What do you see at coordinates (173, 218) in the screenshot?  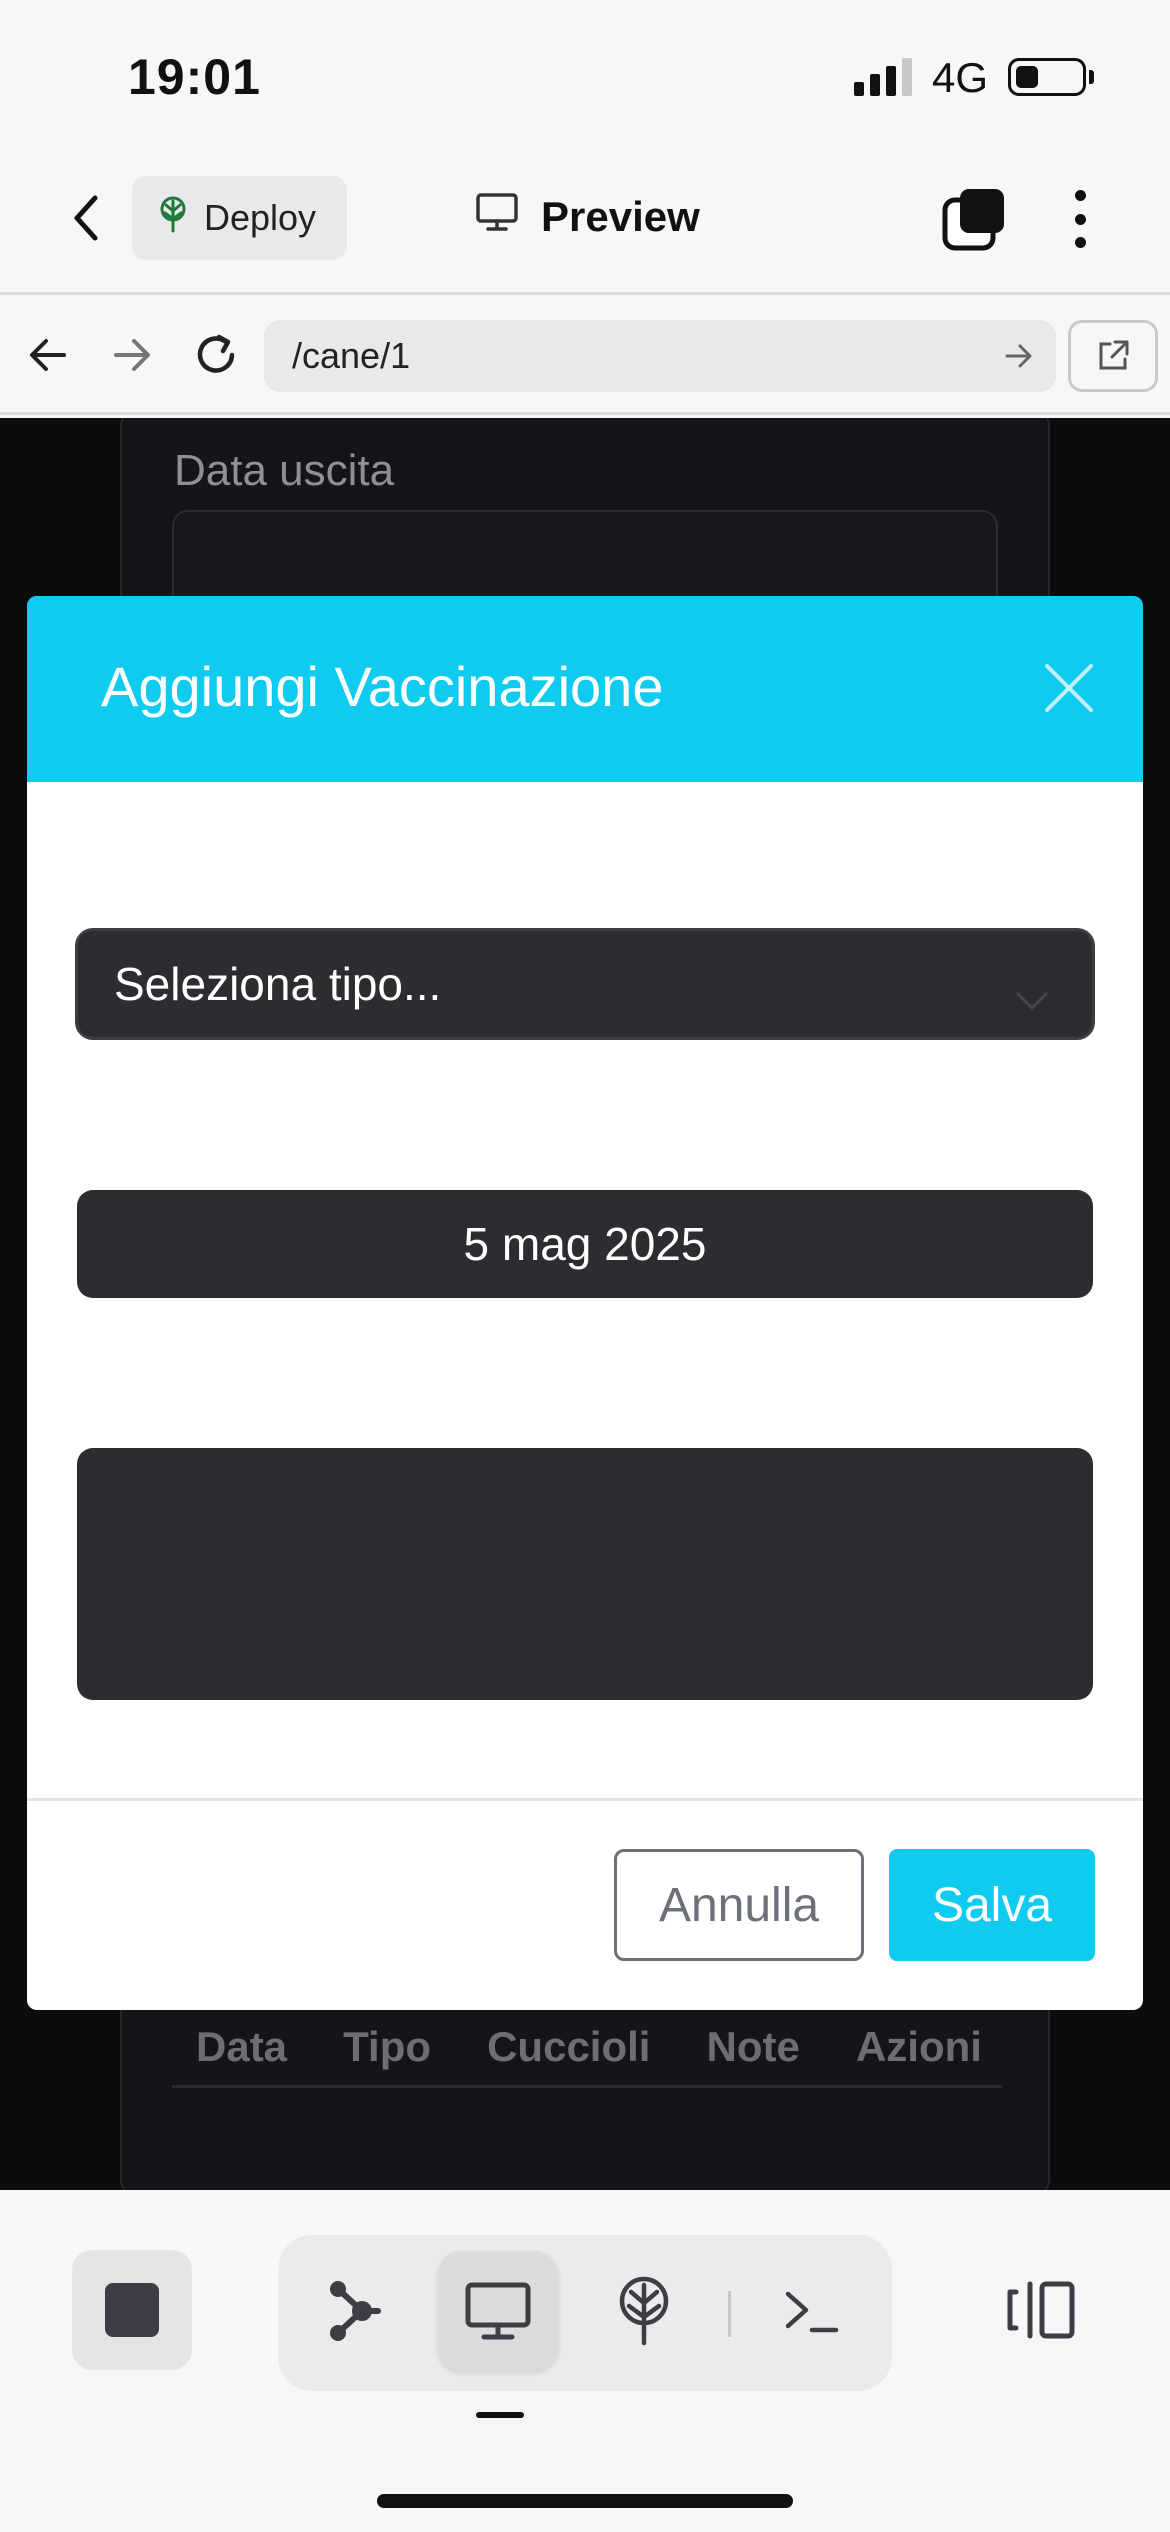 I see `deploy-tree-icon` at bounding box center [173, 218].